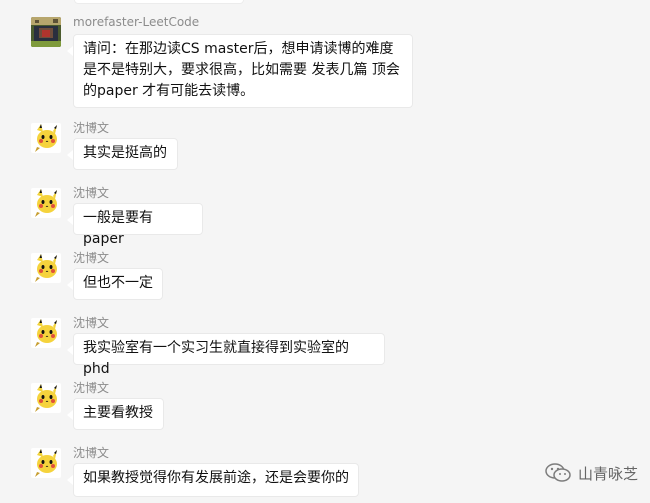 Image resolution: width=650 pixels, height=503 pixels. Describe the element at coordinates (325, 275) in the screenshot. I see `chat-message: 沈博文 但也不一定` at that location.